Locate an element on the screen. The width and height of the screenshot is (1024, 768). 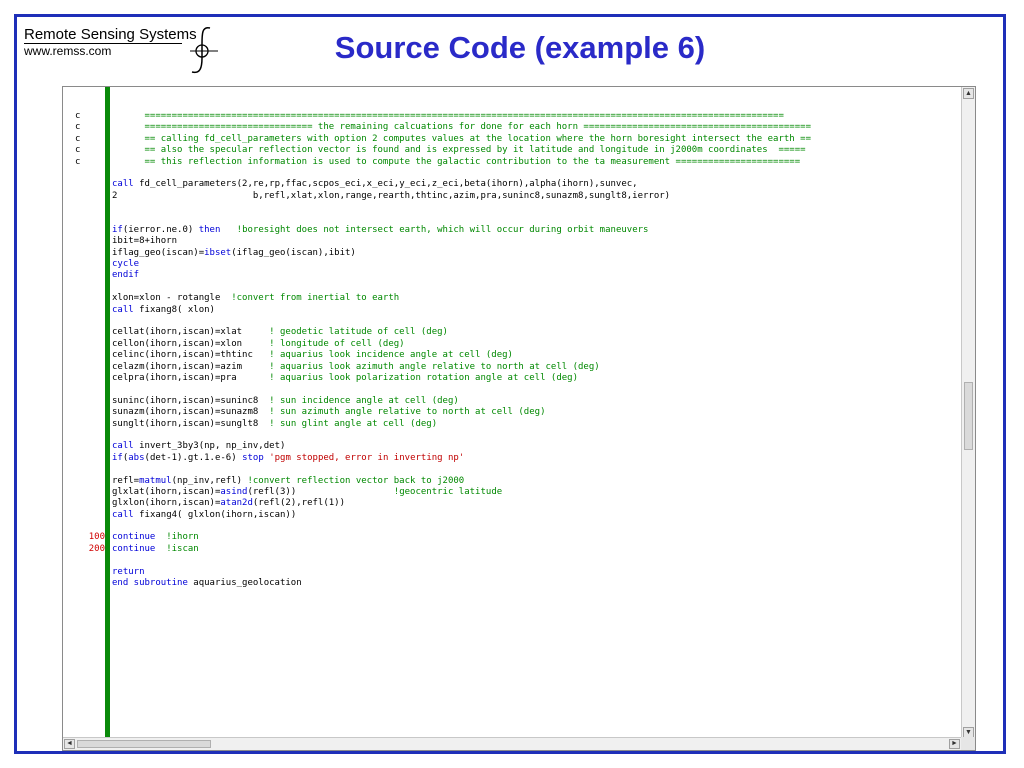
code-token: sunglt(ihorn,iscan)=sunglt8 is located at coordinates (191, 423).